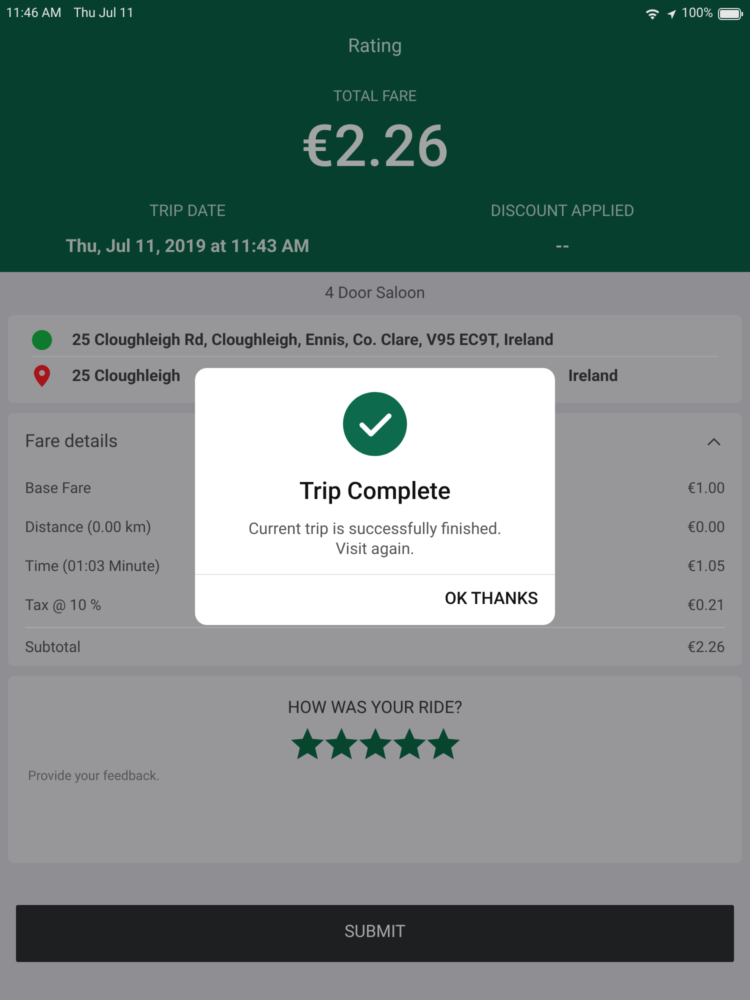 This screenshot has height=1000, width=750. I want to click on trip-date-label: TRIP DATE, so click(187, 211).